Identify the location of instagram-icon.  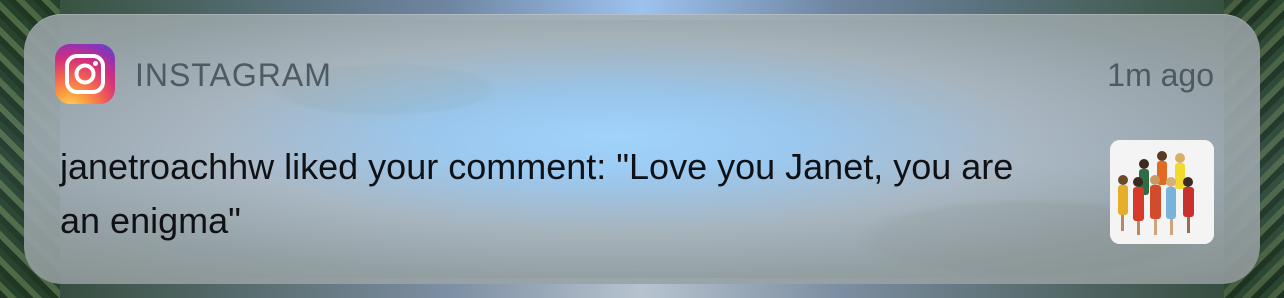
(85, 74).